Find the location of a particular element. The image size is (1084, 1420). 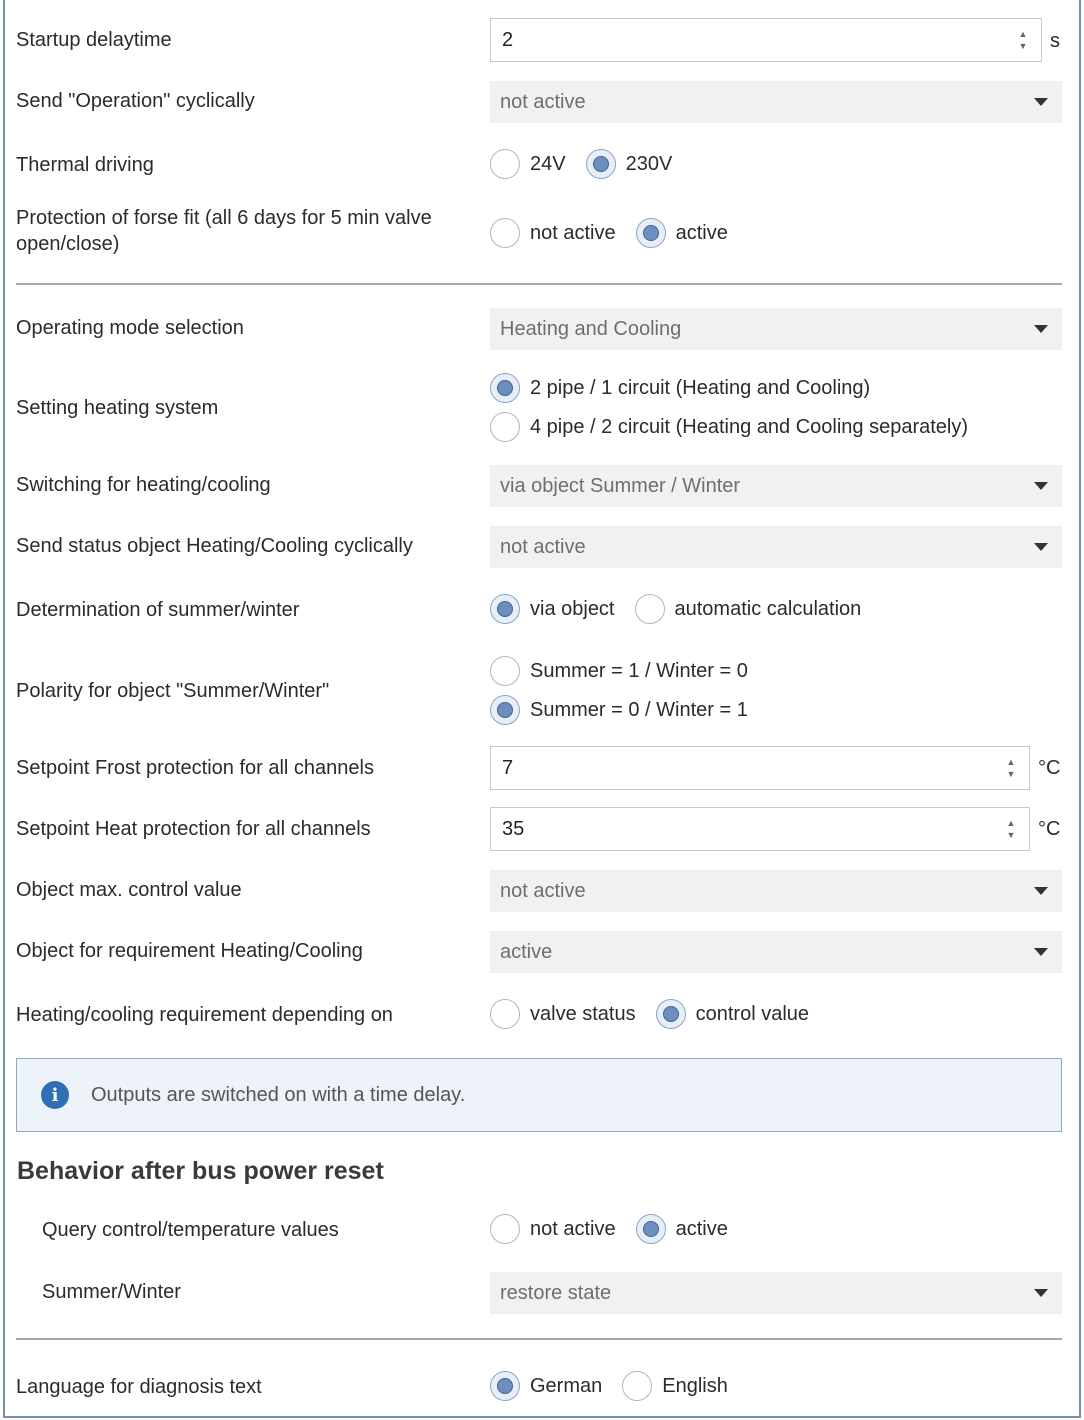

operating-mode-select: Heating and Cooling is located at coordinates (776, 329).